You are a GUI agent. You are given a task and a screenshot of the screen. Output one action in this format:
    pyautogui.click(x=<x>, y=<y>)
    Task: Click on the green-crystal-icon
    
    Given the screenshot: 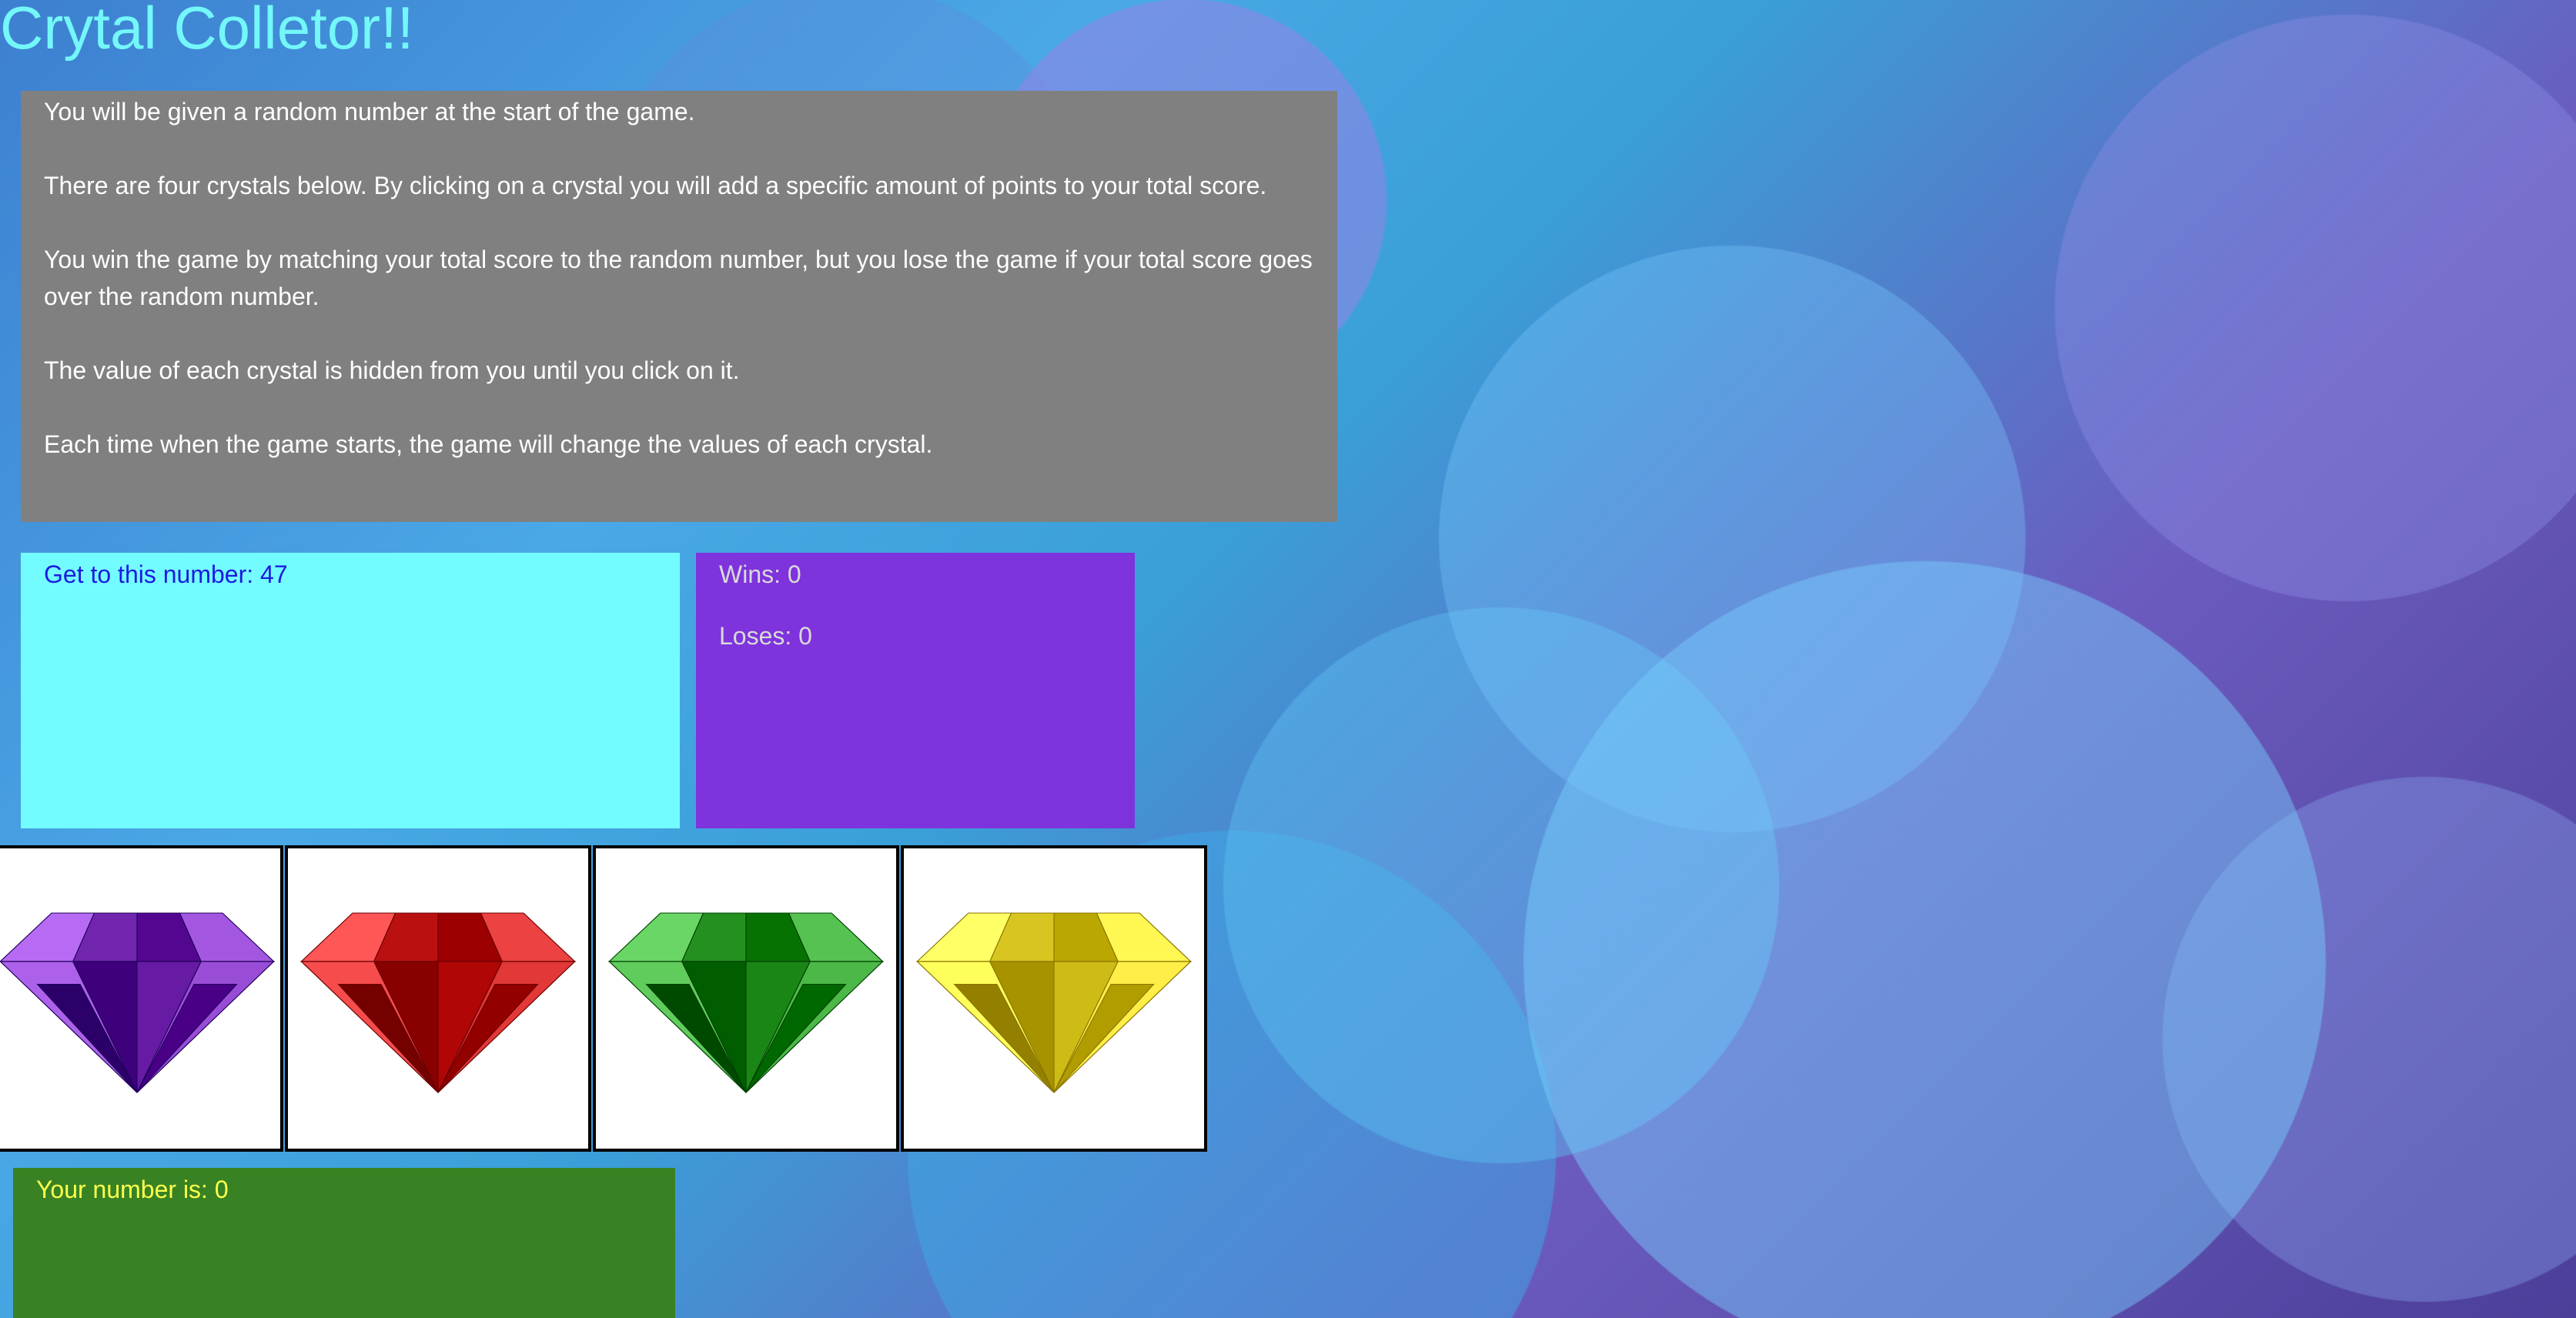 What is the action you would take?
    pyautogui.click(x=746, y=1002)
    